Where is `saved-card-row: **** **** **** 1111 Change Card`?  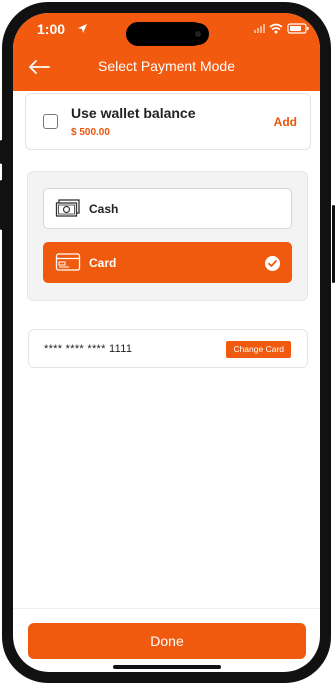 saved-card-row: **** **** **** 1111 Change Card is located at coordinates (168, 348).